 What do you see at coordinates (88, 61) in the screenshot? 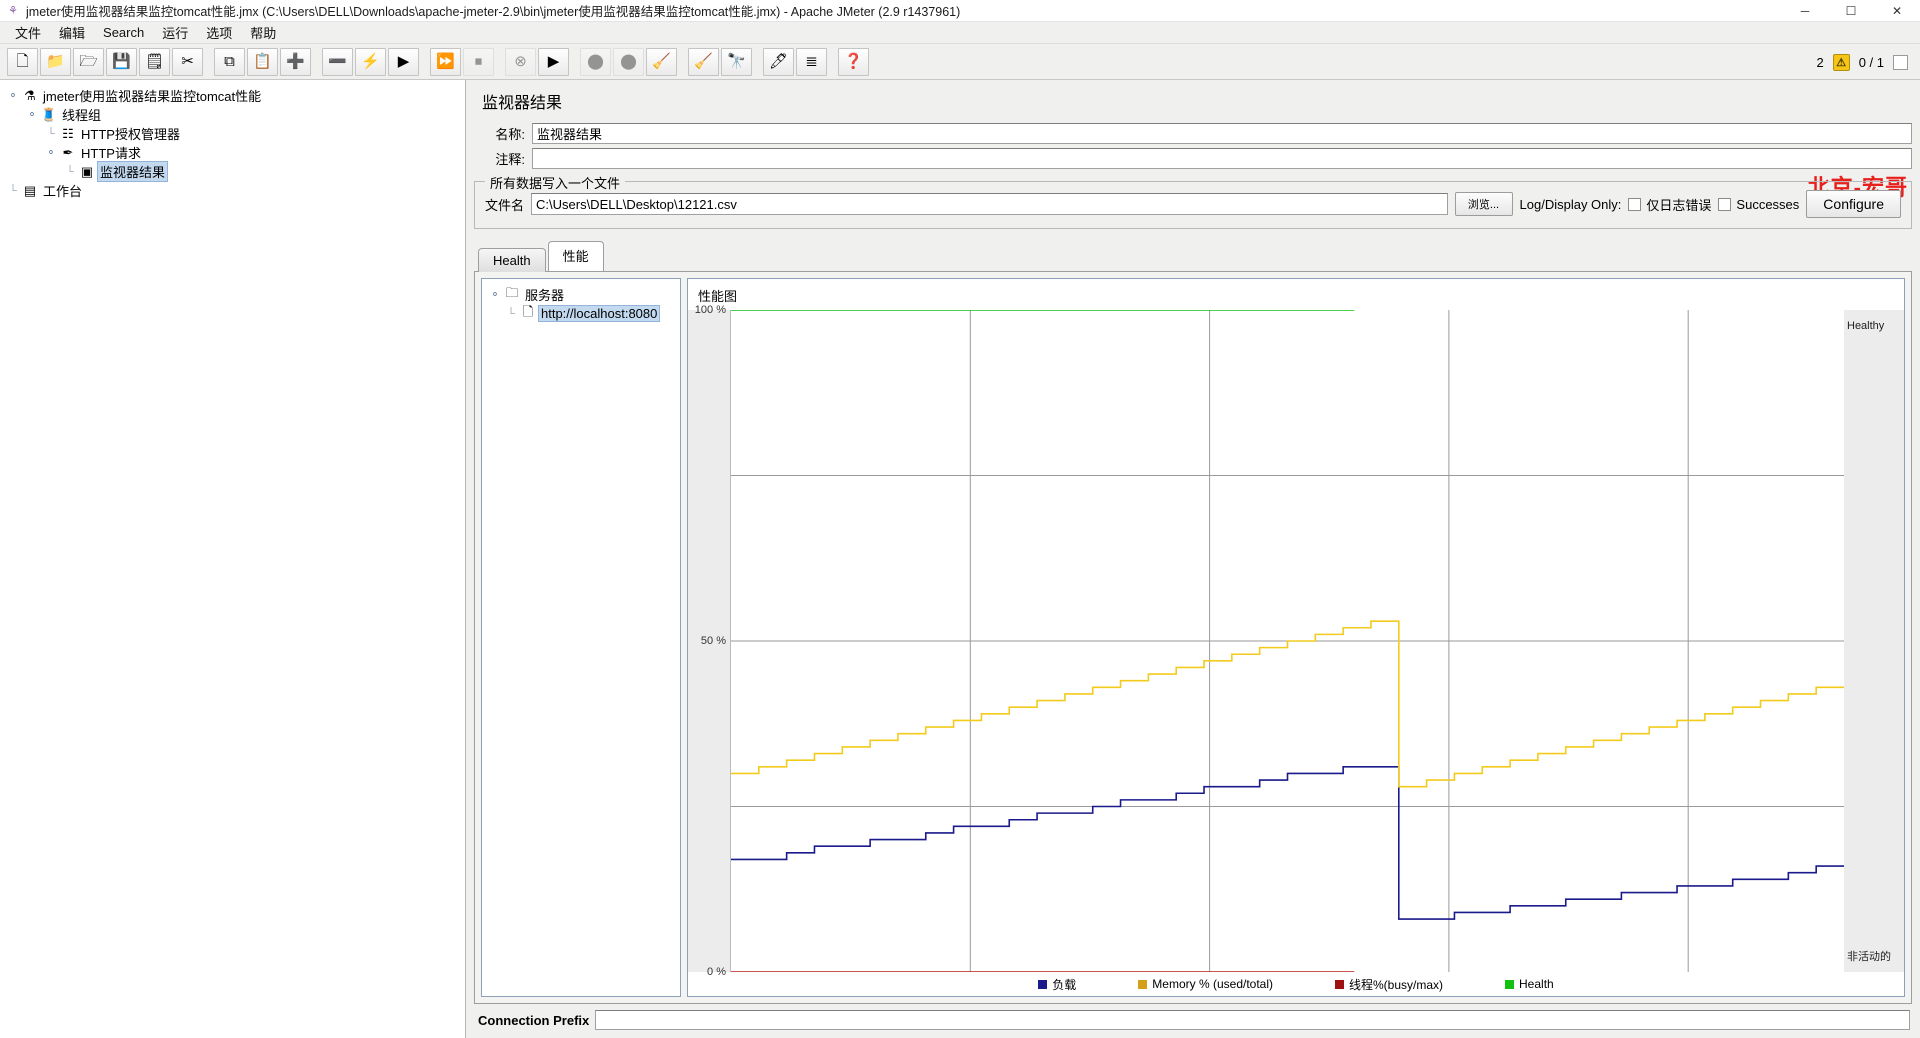
I see `open-file-button: 🗁` at bounding box center [88, 61].